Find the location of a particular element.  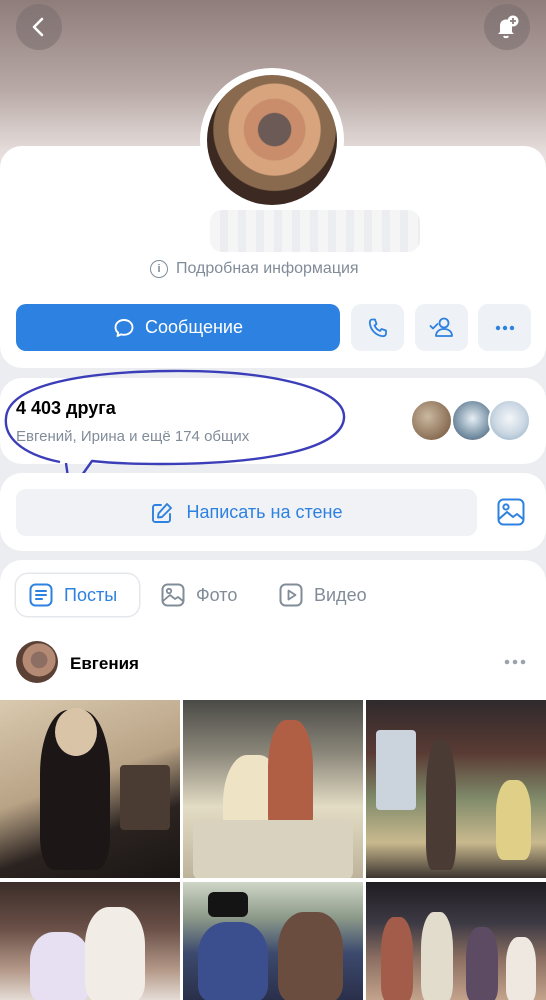

tab-posts: Посты is located at coordinates (77, 595).